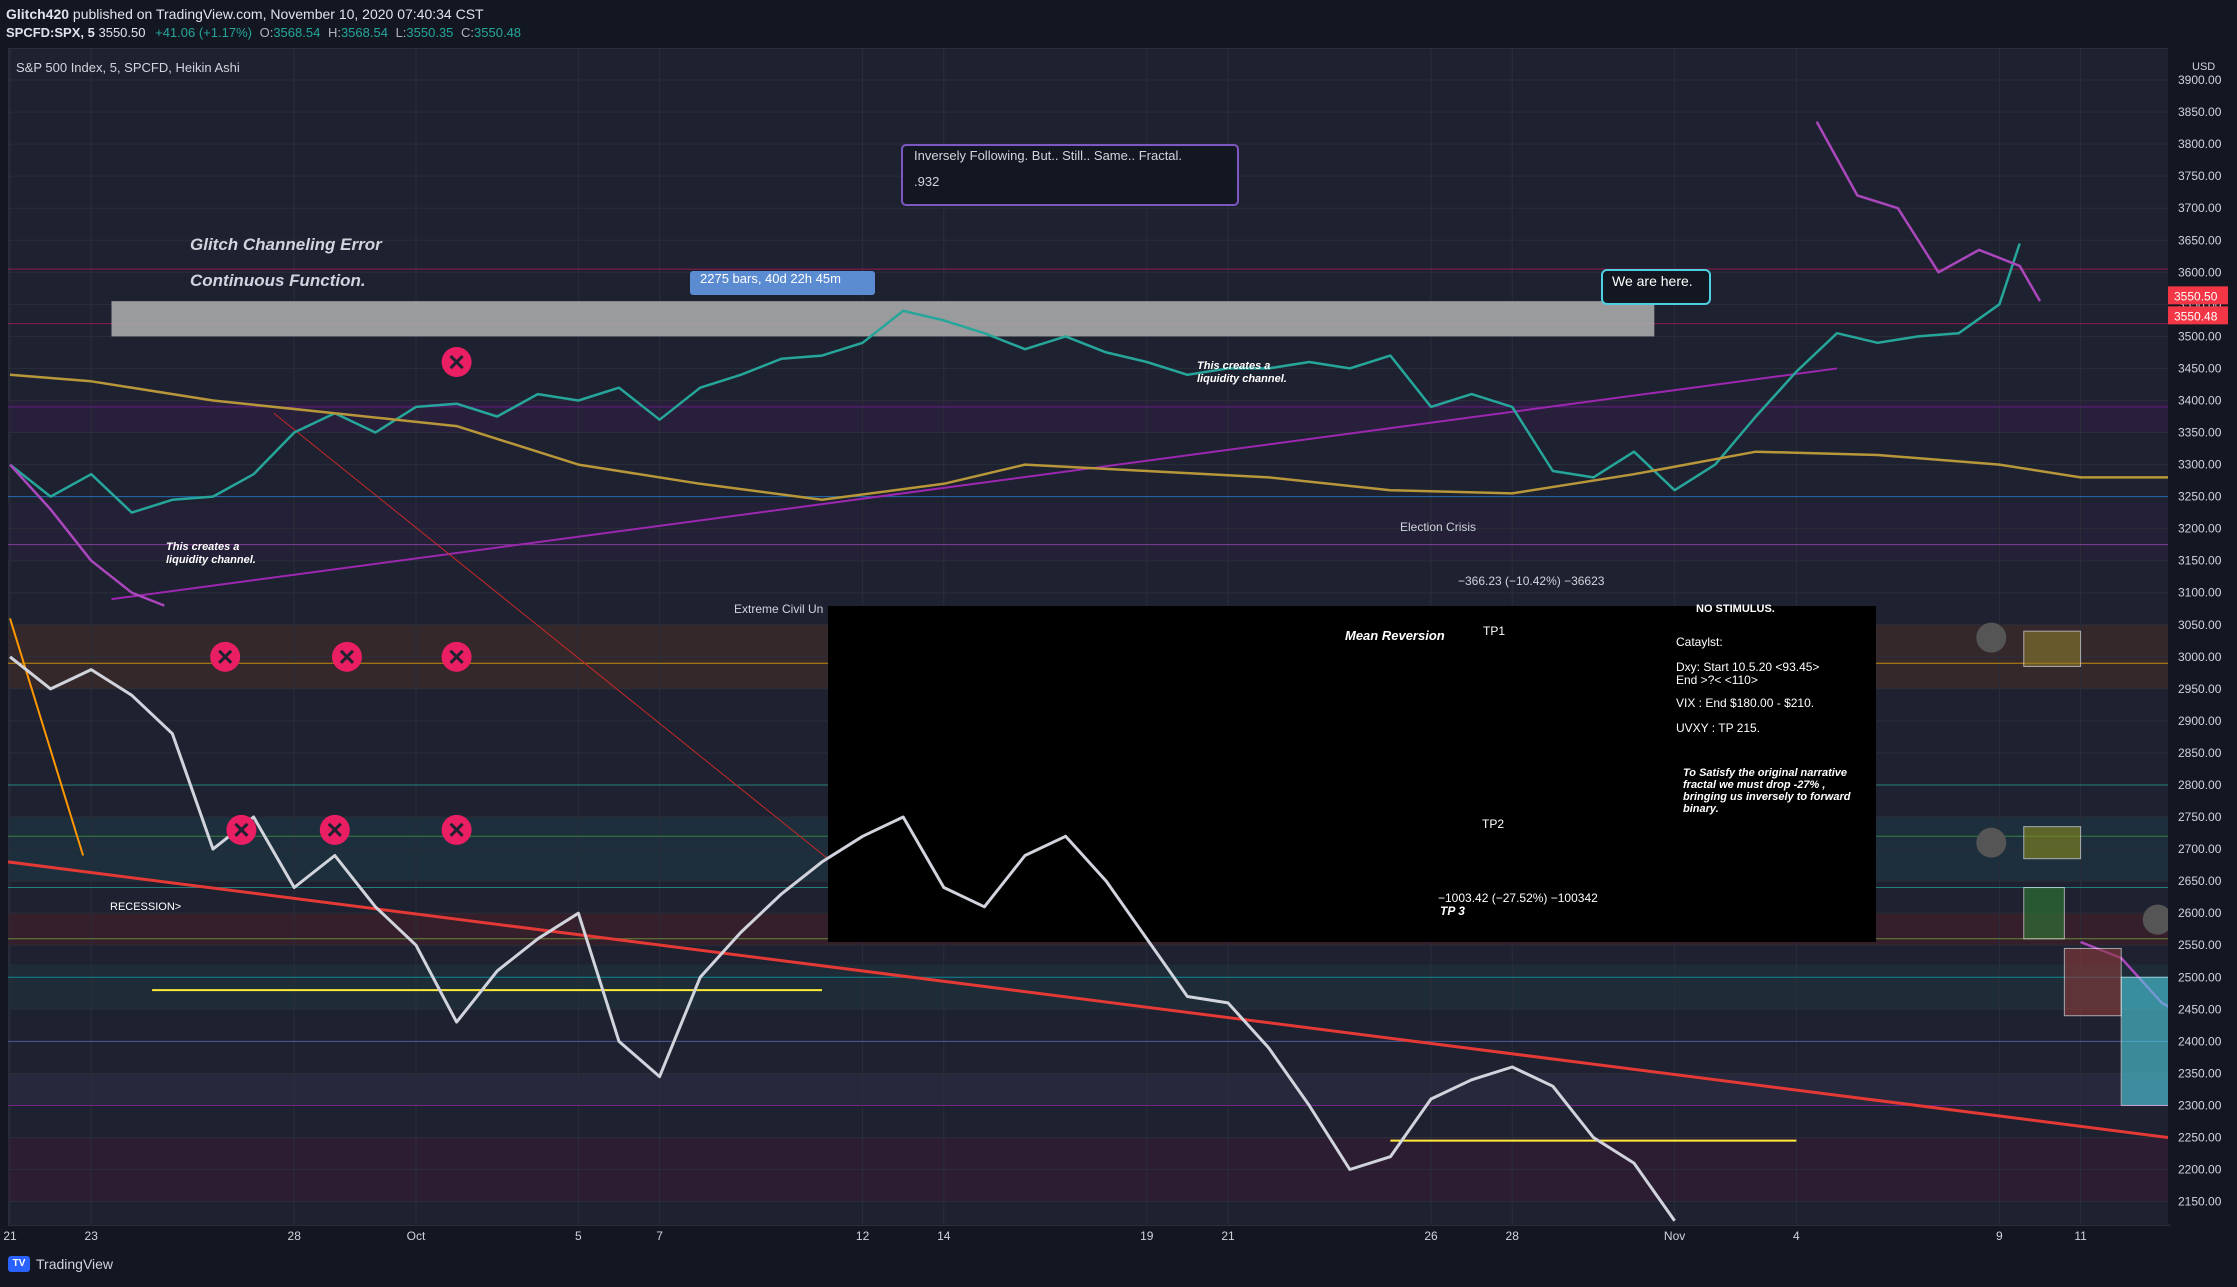 Image resolution: width=2237 pixels, height=1287 pixels. Describe the element at coordinates (2200, 721) in the screenshot. I see `y-tick-label: 2900.00` at that location.